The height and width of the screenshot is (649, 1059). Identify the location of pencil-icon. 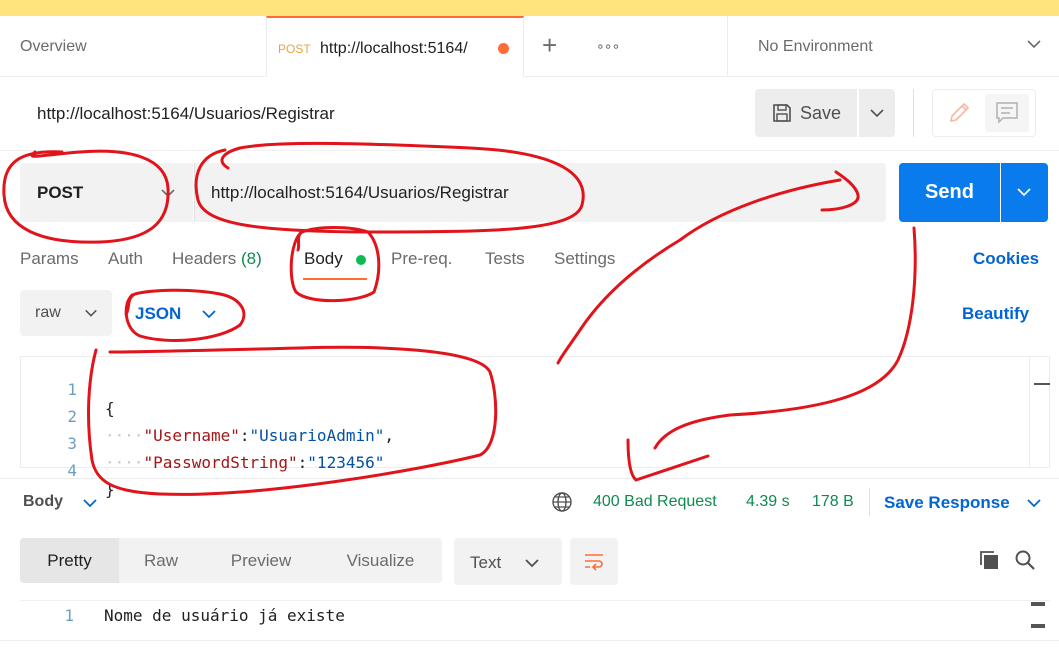
(959, 112).